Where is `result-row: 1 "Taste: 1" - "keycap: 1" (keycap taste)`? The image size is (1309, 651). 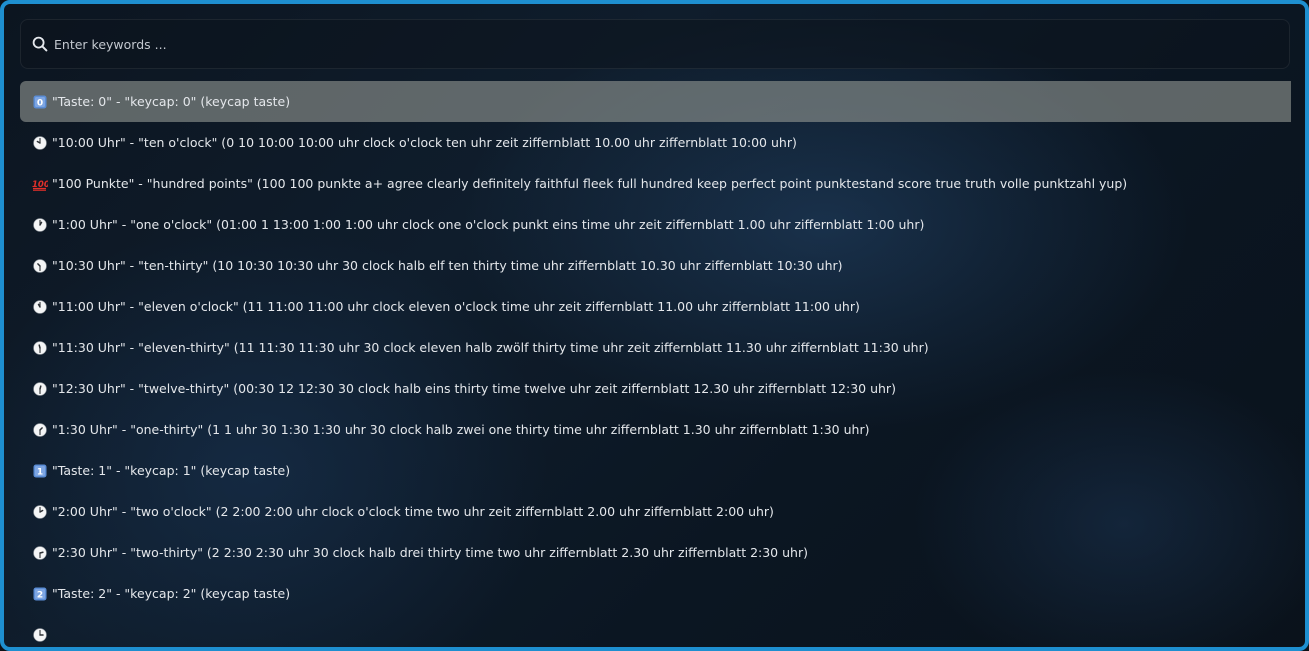
result-row: 1 "Taste: 1" - "keycap: 1" (keycap taste) is located at coordinates (655, 470).